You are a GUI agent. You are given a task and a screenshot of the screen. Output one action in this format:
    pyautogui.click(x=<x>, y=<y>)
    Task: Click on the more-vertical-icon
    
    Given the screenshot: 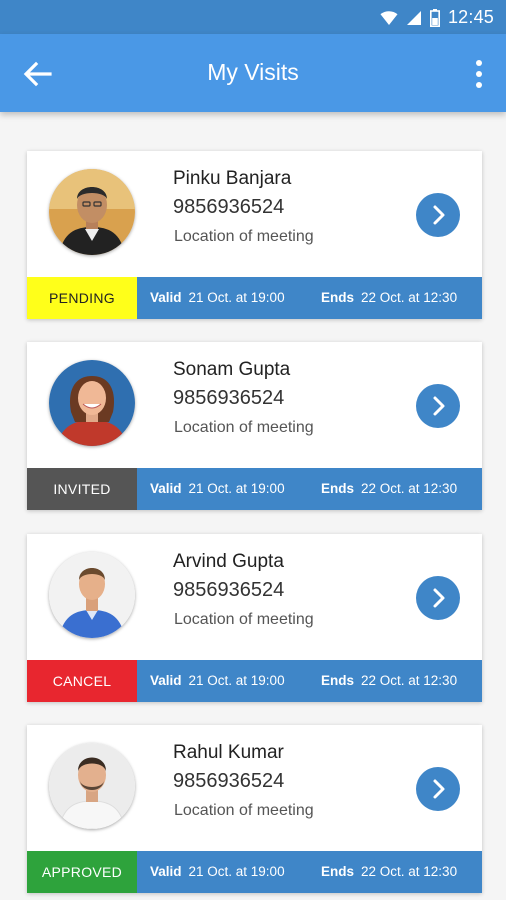 What is the action you would take?
    pyautogui.click(x=479, y=74)
    